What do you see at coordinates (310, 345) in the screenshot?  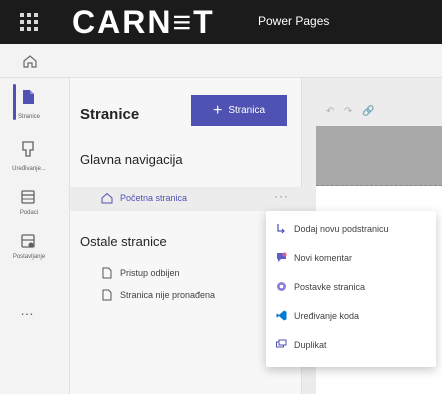 I see `menu-item-label: Duplikat` at bounding box center [310, 345].